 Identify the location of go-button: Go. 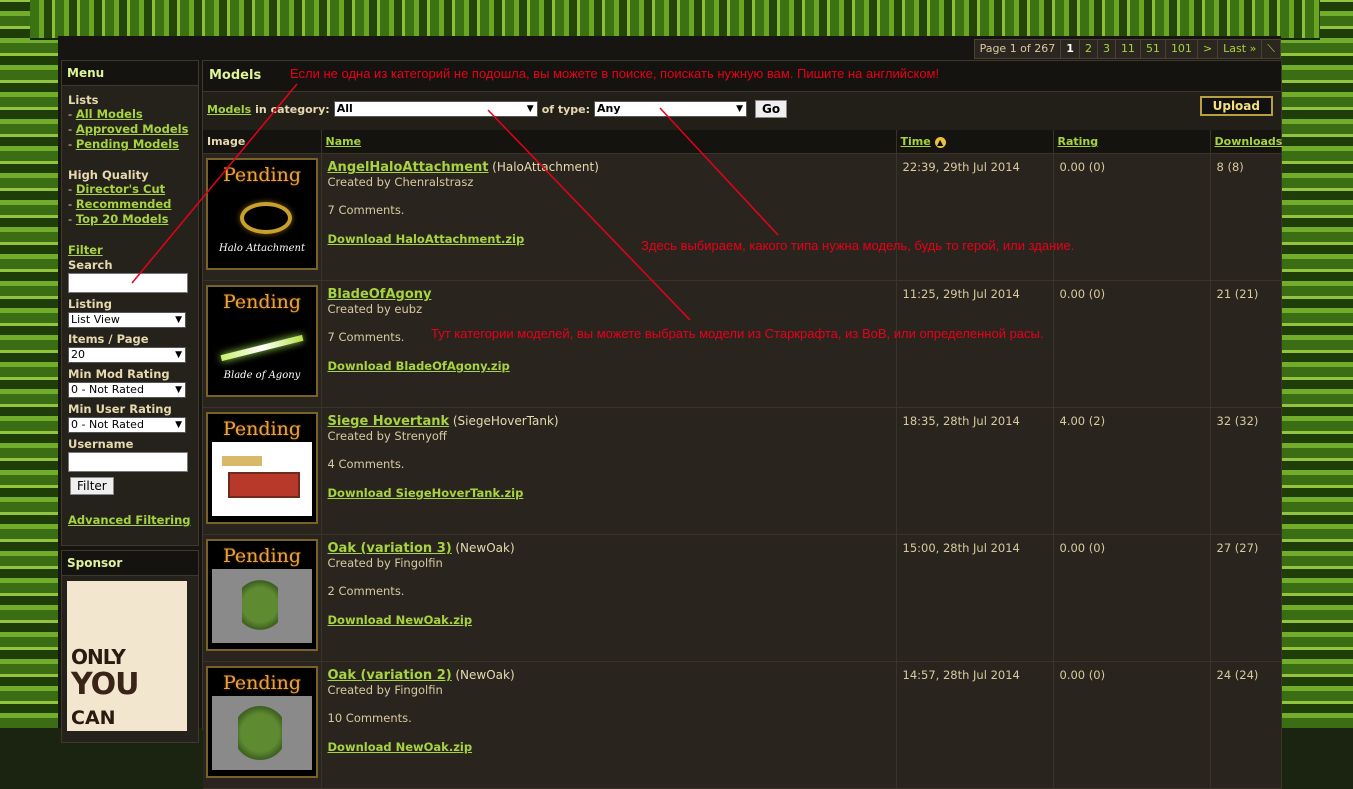
(771, 109).